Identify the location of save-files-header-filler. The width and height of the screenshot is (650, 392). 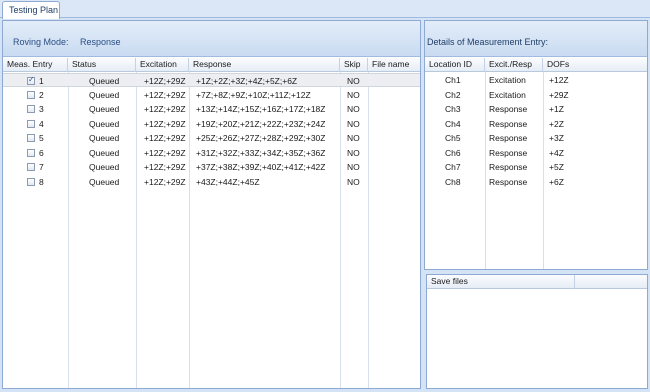
(611, 282).